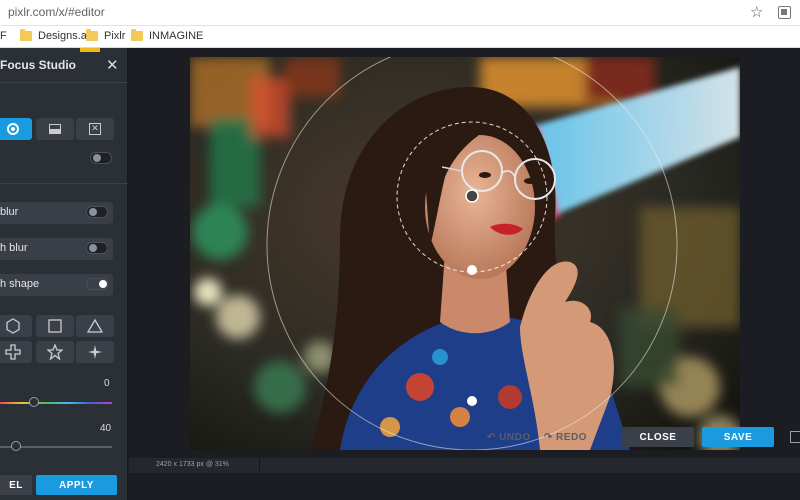  Describe the element at coordinates (112, 65) in the screenshot. I see `close-icon: ✕` at that location.